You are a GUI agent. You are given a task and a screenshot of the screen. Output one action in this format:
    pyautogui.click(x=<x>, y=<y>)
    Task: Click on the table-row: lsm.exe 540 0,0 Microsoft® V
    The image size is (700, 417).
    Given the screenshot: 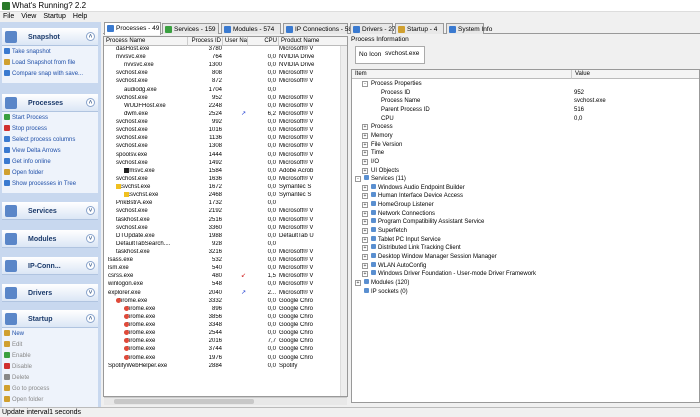 What is the action you would take?
    pyautogui.click(x=225, y=268)
    